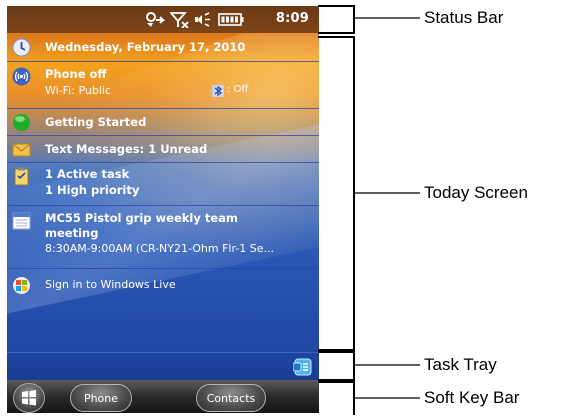 The width and height of the screenshot is (574, 416). I want to click on task-tray-callout: Task Tray, so click(460, 364).